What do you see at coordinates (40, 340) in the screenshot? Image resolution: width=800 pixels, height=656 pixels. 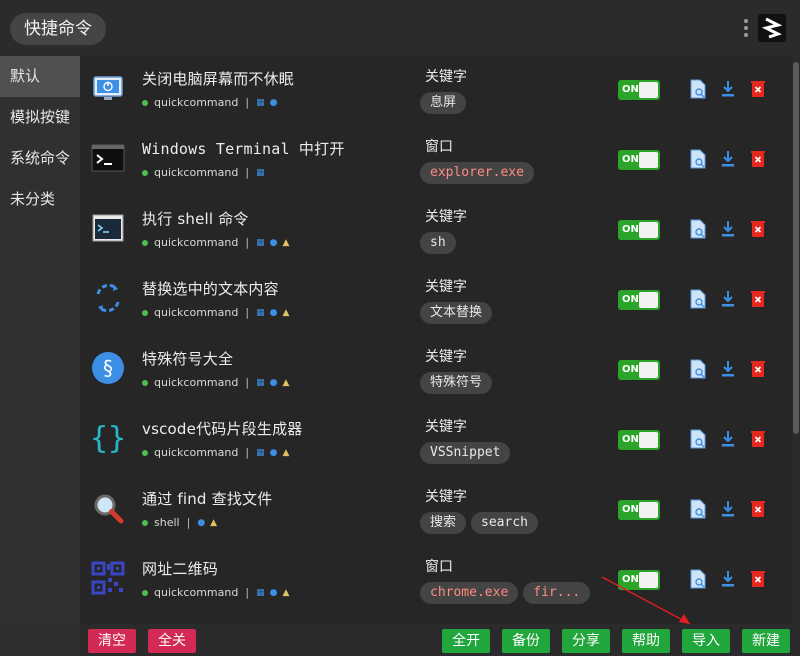 I see `sidebar: 默认 模拟按键 系统命令 未分类` at bounding box center [40, 340].